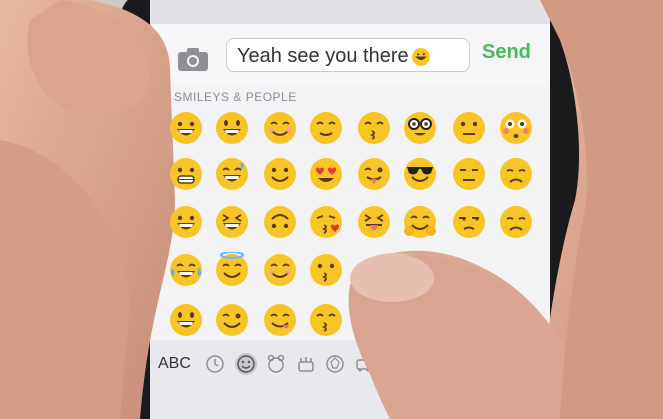 The width and height of the screenshot is (663, 419). I want to click on smiling-face-emoji-icon, so click(280, 128).